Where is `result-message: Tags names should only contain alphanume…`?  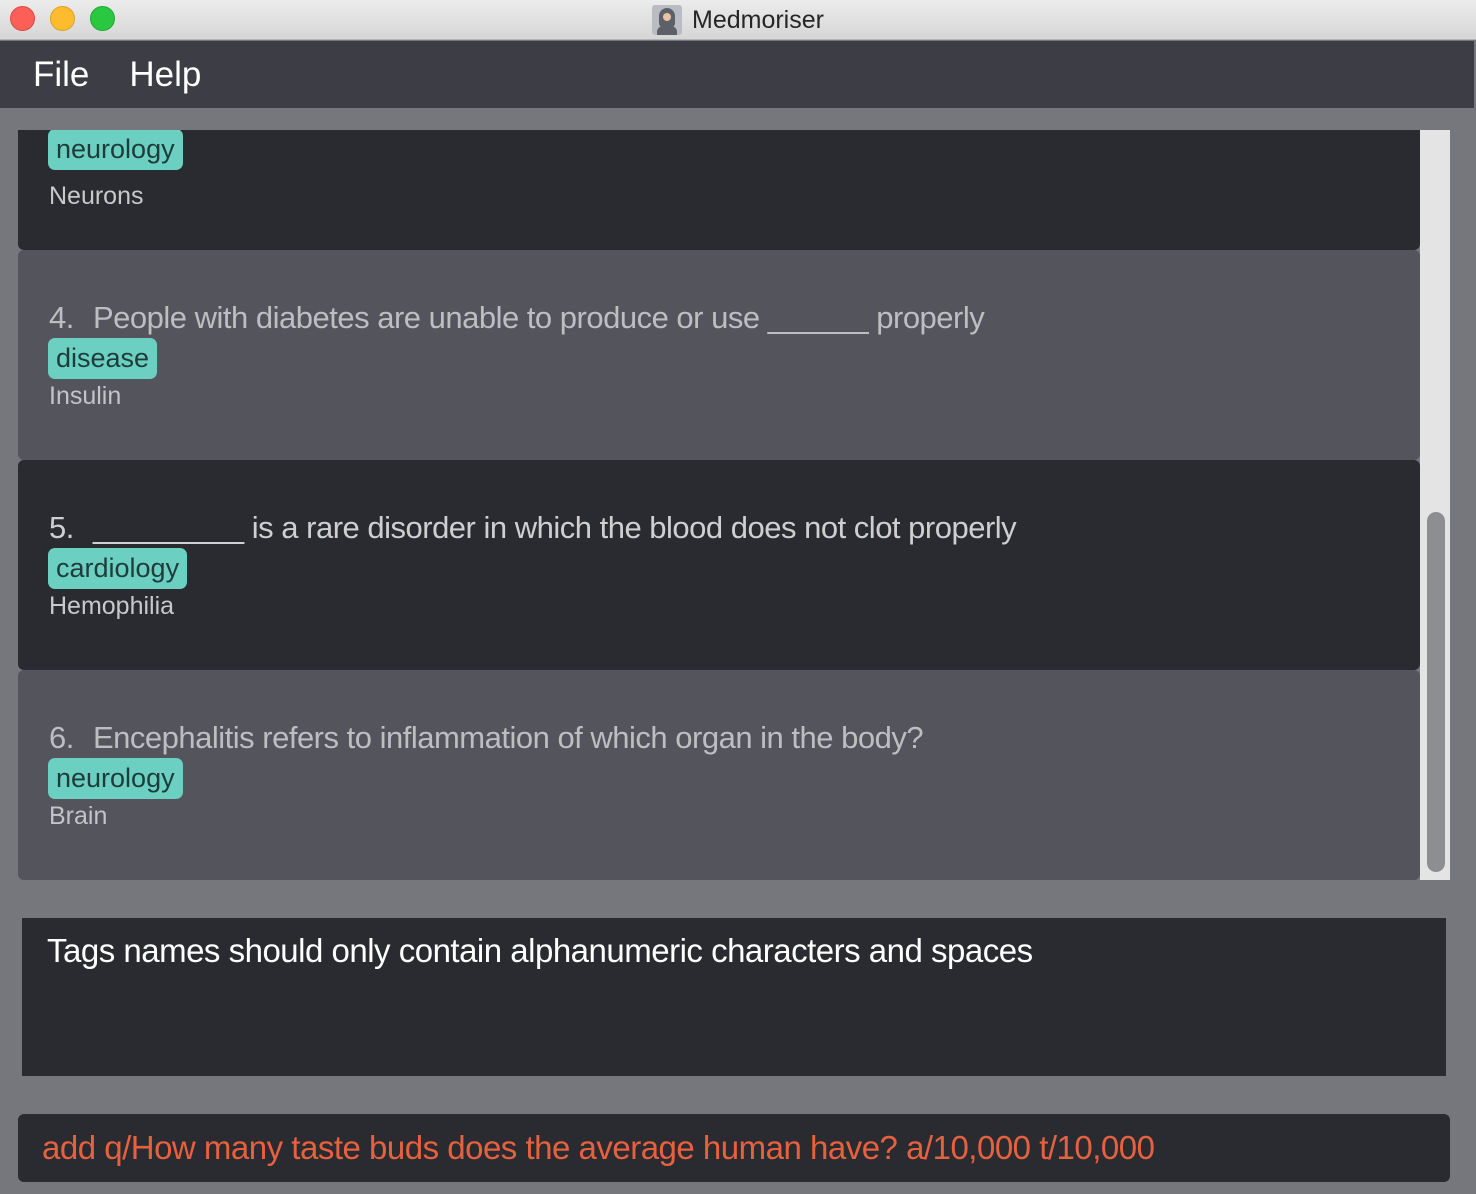
result-message: Tags names should only contain alphanume… is located at coordinates (540, 950).